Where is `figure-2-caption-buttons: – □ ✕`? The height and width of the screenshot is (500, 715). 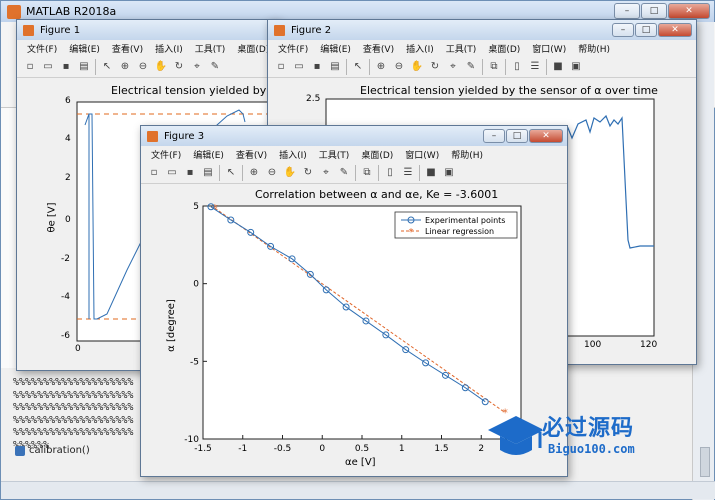
figure-2-caption-buttons: – □ ✕ is located at coordinates (652, 30).